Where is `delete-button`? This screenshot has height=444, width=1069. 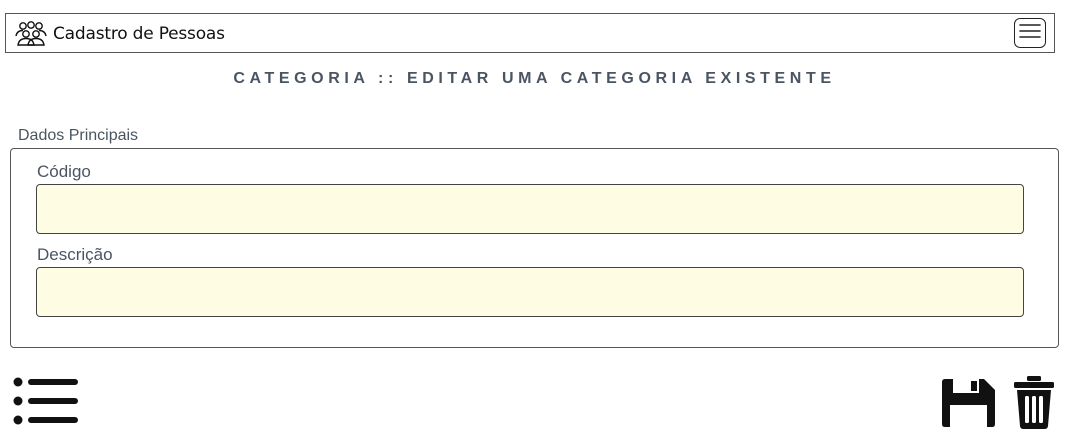 delete-button is located at coordinates (1034, 404).